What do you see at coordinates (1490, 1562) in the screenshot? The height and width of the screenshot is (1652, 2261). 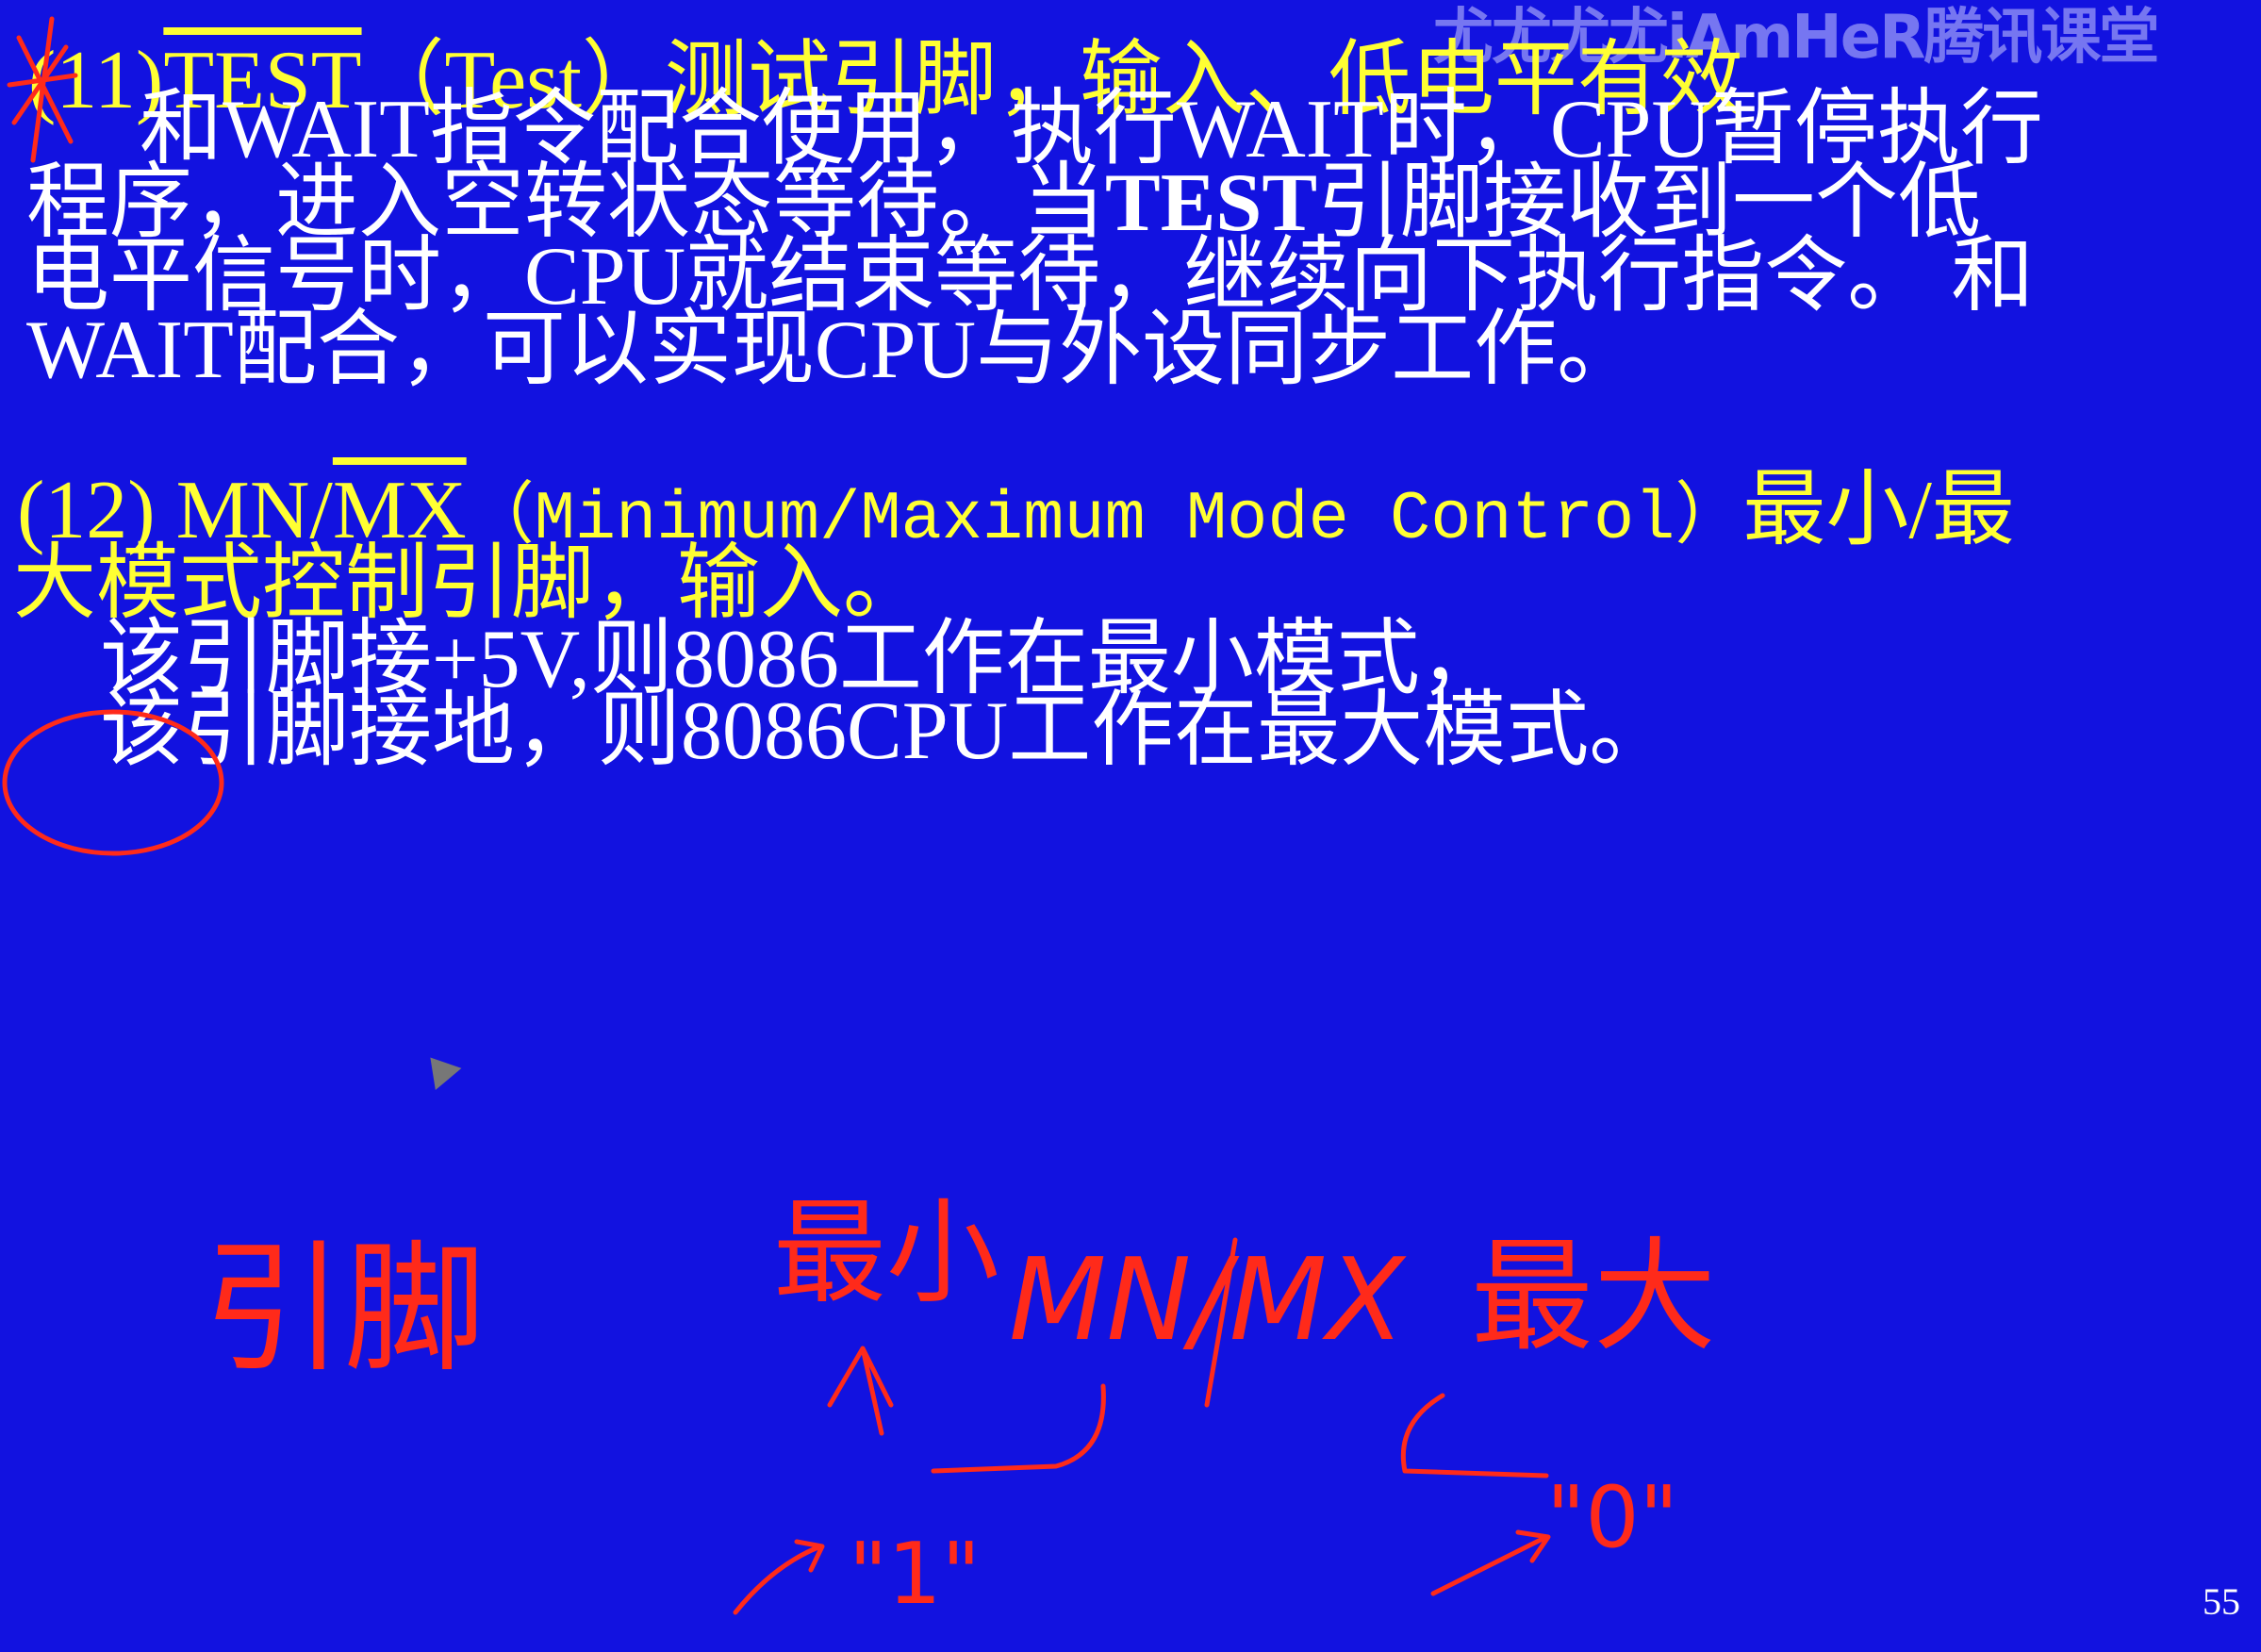 I see `arrow-zero-icon` at bounding box center [1490, 1562].